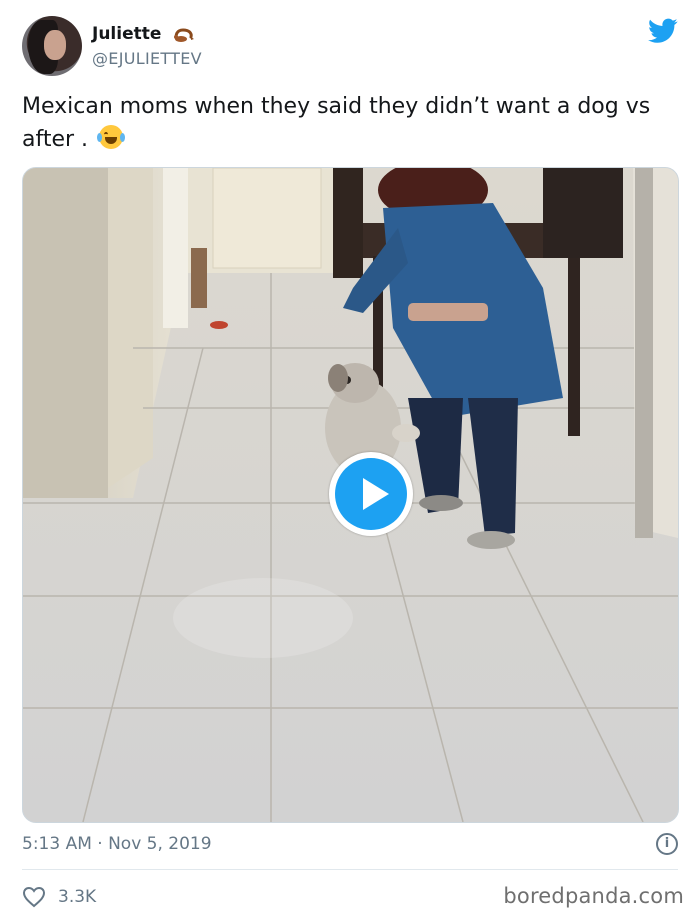 This screenshot has height=924, width=700. I want to click on author-name-row: Juliette, so click(144, 34).